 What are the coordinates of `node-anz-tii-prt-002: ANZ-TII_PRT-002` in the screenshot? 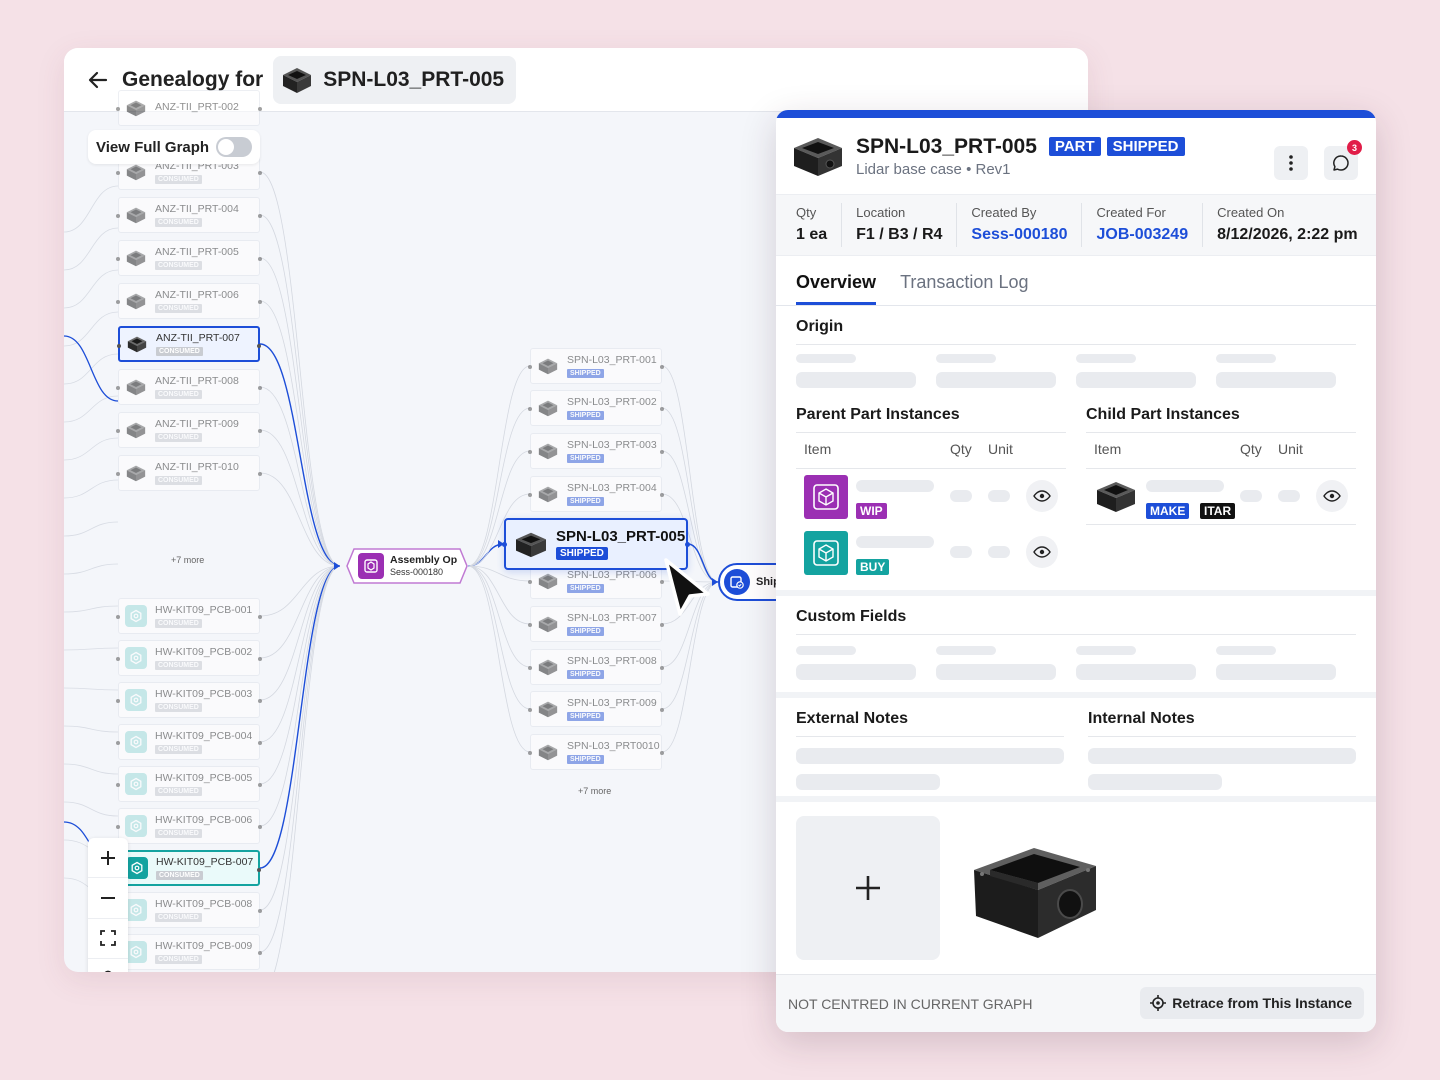 It's located at (189, 108).